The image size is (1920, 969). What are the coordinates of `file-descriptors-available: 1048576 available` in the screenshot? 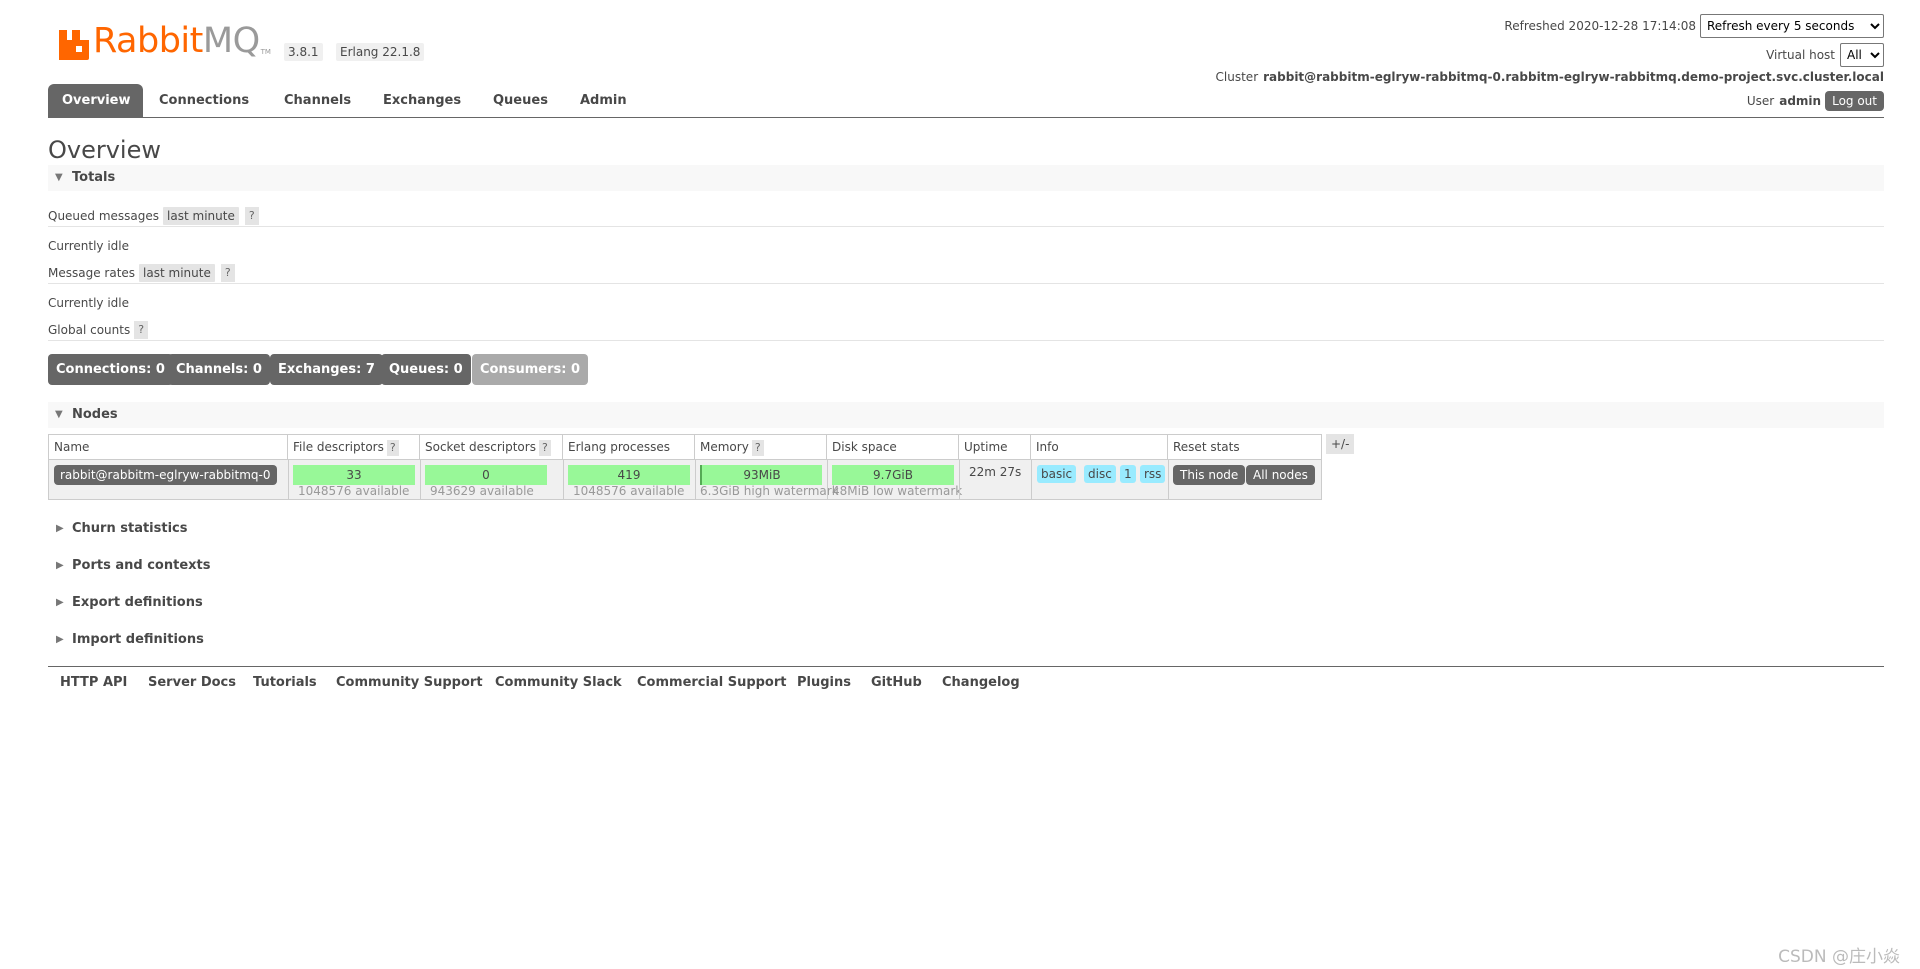 It's located at (354, 491).